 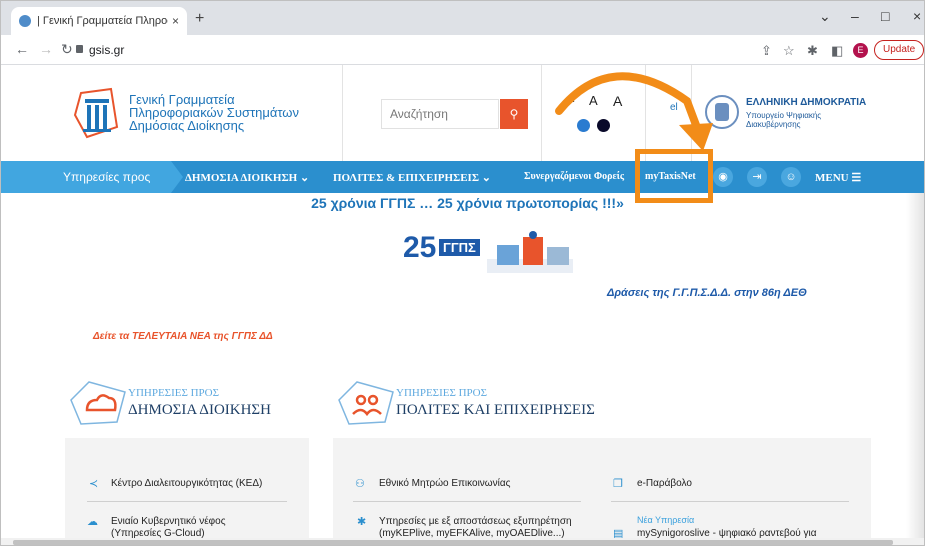 I want to click on nav-citizens: ΠΟΛΙΤΕΣ & ΕΠΙΧΕΙΡΗΣΕΙΣ ⌄, so click(x=412, y=177).